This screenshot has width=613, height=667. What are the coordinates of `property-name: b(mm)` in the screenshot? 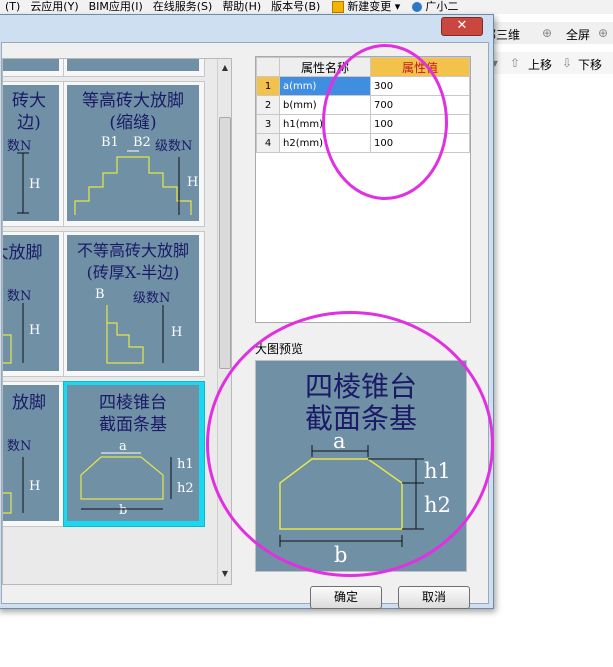 It's located at (325, 105).